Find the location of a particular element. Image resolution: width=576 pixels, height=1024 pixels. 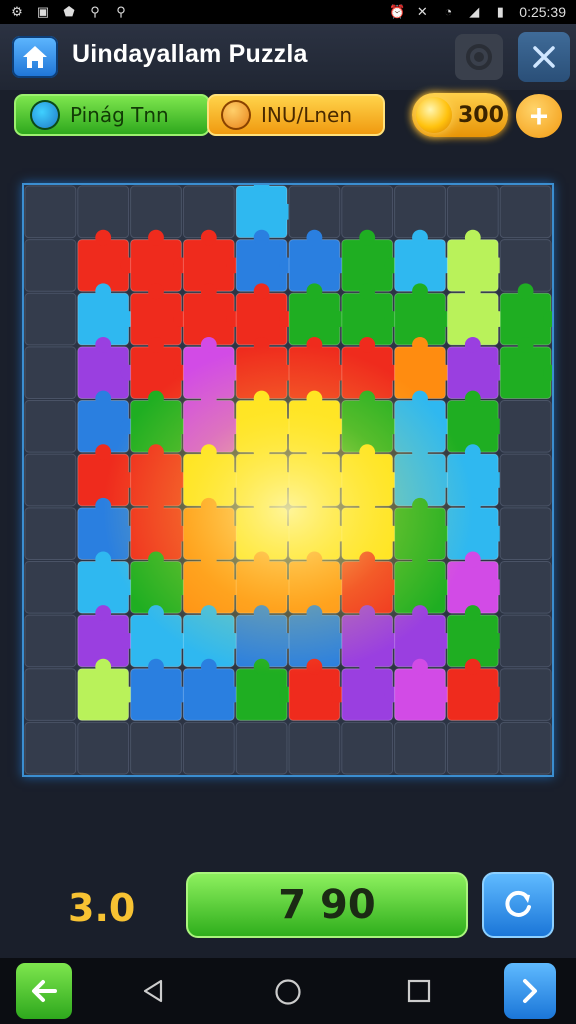

score-label: 3.0 is located at coordinates (102, 908).